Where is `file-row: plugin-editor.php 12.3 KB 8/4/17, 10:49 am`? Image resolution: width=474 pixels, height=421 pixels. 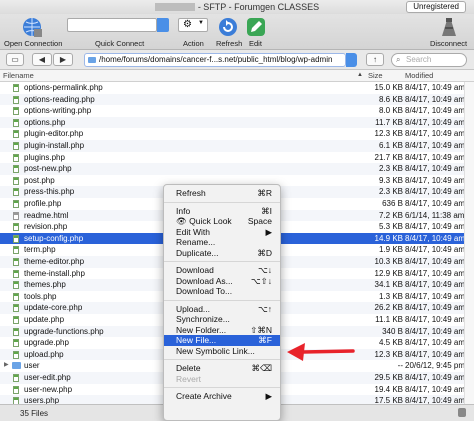 file-row: plugin-editor.php 12.3 KB 8/4/17, 10:49 am is located at coordinates (232, 134).